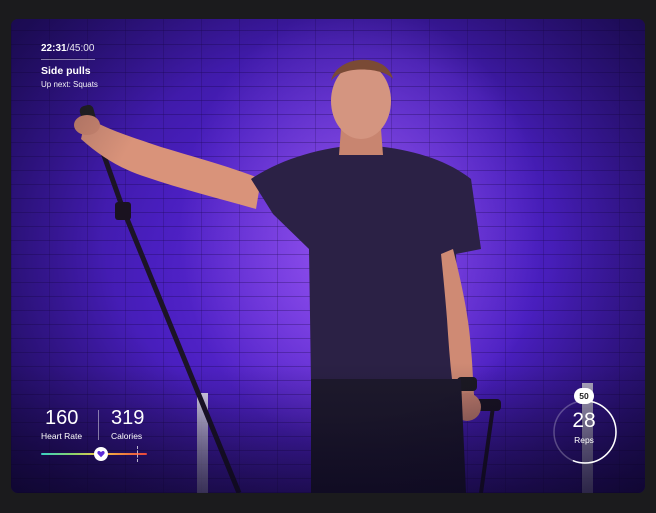 The image size is (656, 513). I want to click on timer-divider, so click(68, 59).